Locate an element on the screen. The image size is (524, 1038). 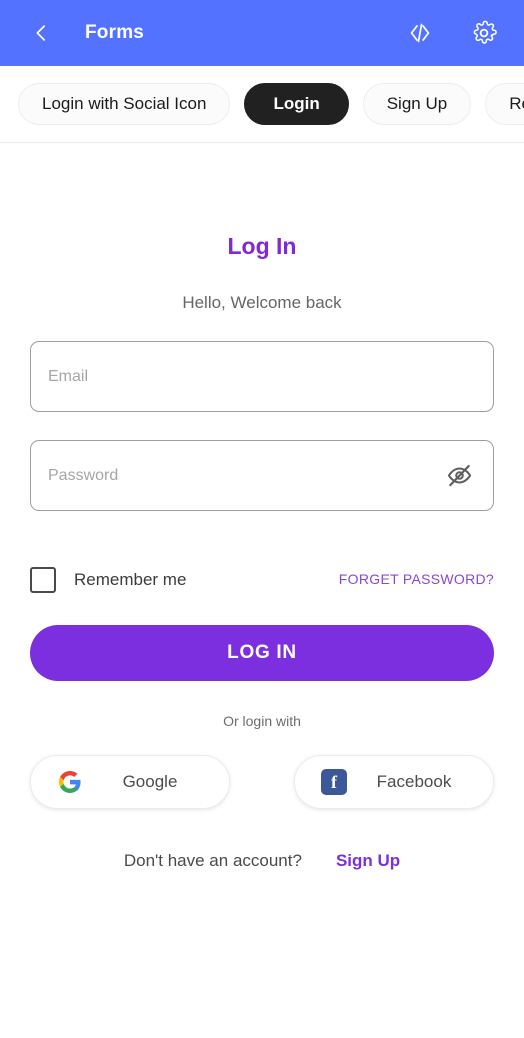
tab-sign-up: Sign Up is located at coordinates (417, 104).